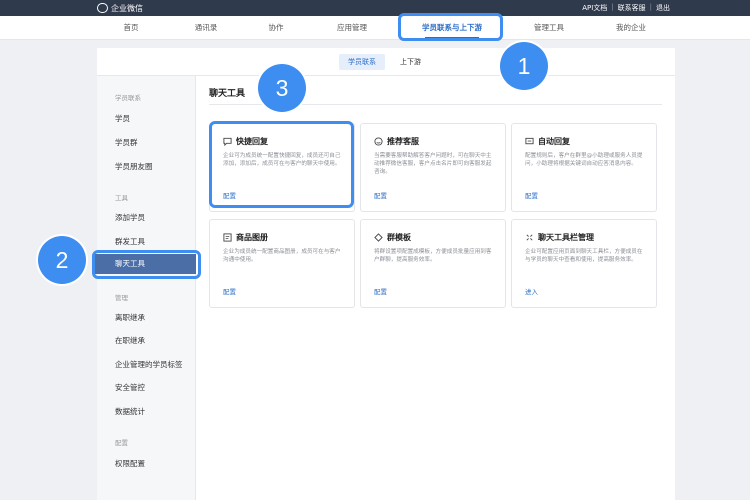 Image resolution: width=750 pixels, height=500 pixels. What do you see at coordinates (146, 318) in the screenshot?
I see `sidebar-item-resigned-transfer: 离职继承` at bounding box center [146, 318].